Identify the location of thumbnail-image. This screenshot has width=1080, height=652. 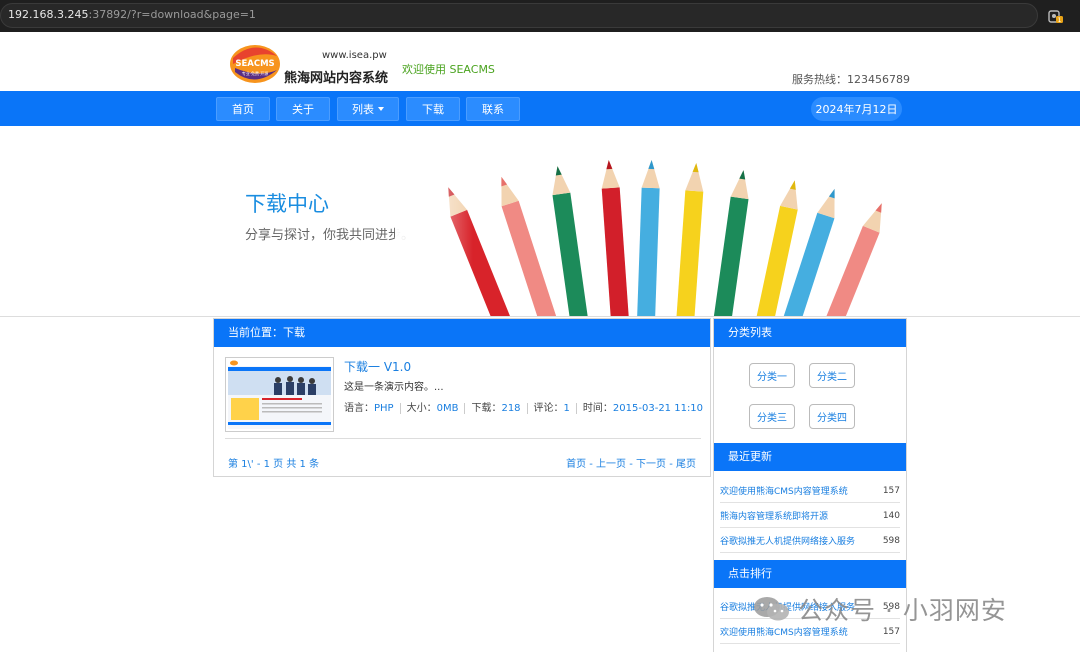
(279, 394).